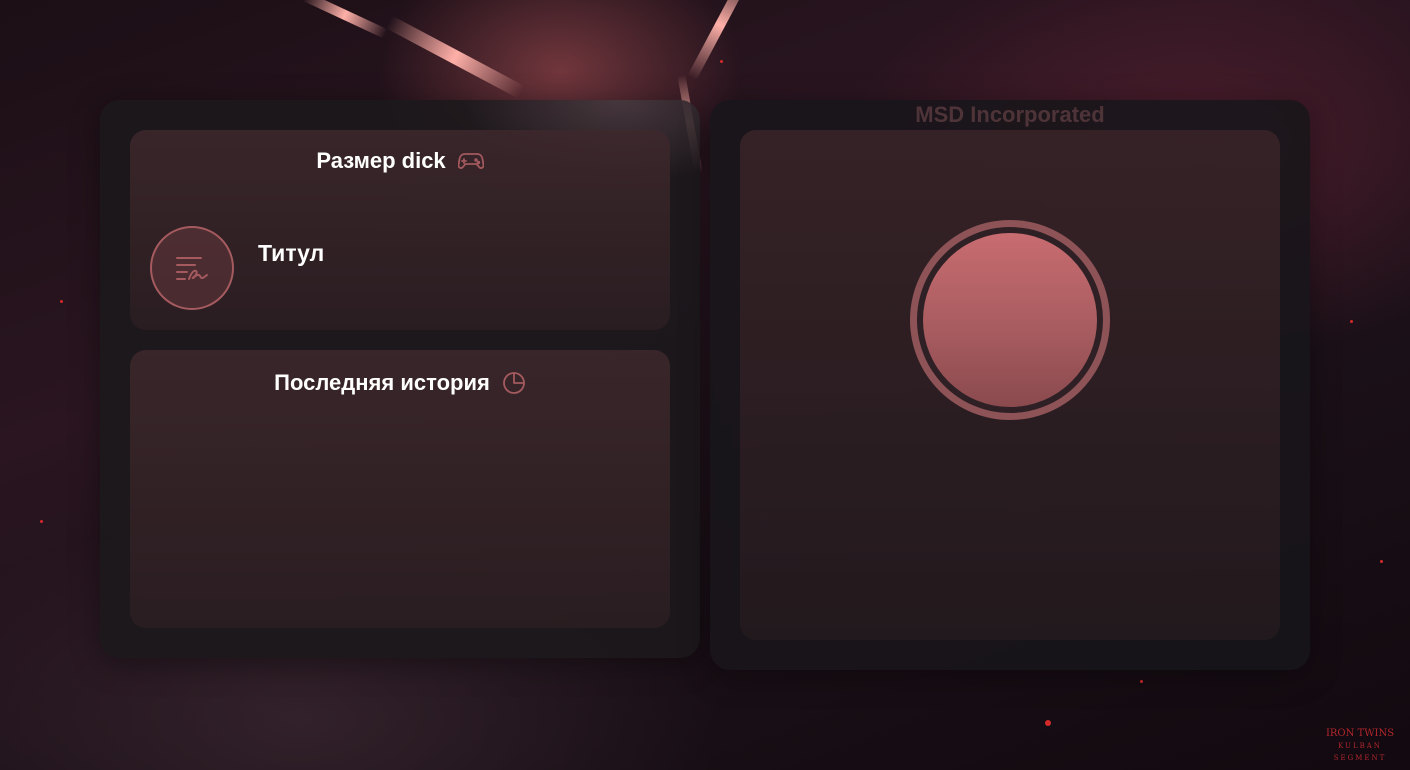 The image size is (1410, 770). What do you see at coordinates (400, 489) in the screenshot?
I see `history-card: Последняя история` at bounding box center [400, 489].